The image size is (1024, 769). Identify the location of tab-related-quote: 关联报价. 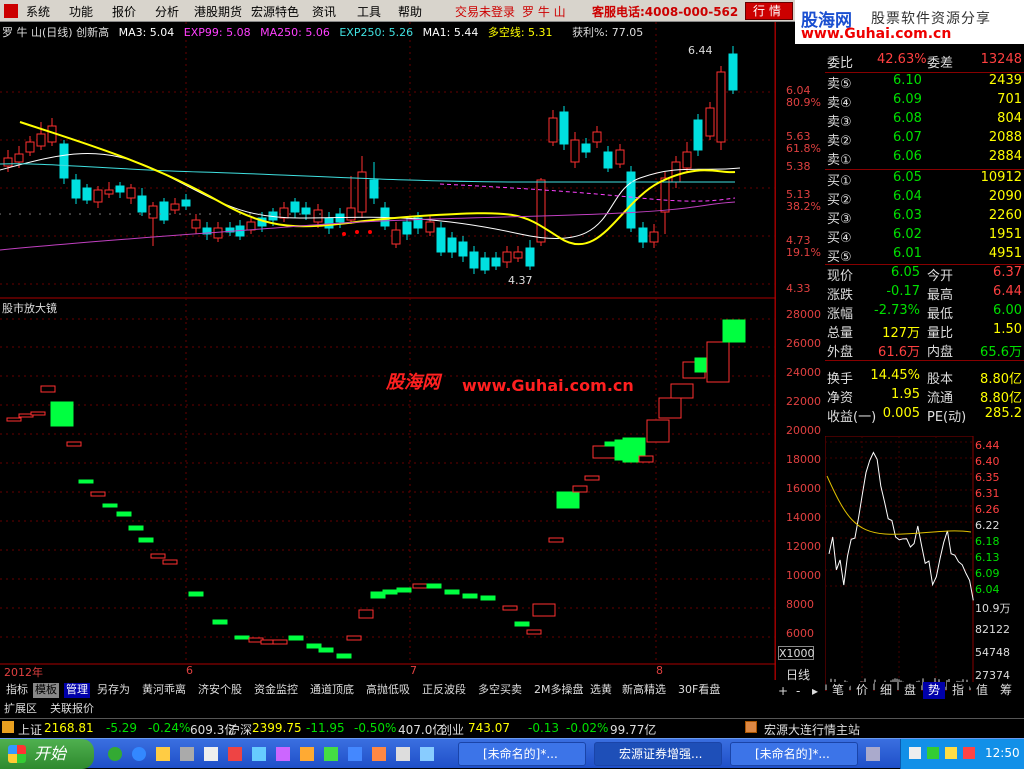
(72, 708).